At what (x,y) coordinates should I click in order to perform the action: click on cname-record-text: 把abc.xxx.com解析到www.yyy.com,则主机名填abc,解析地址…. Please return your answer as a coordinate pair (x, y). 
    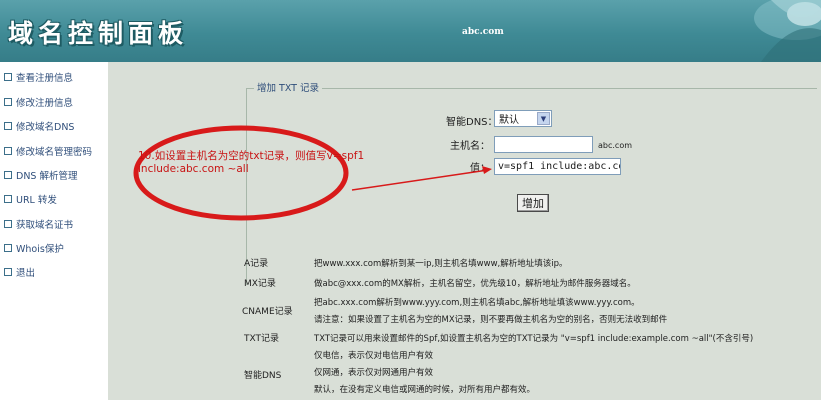
    Looking at the image, I should click on (477, 303).